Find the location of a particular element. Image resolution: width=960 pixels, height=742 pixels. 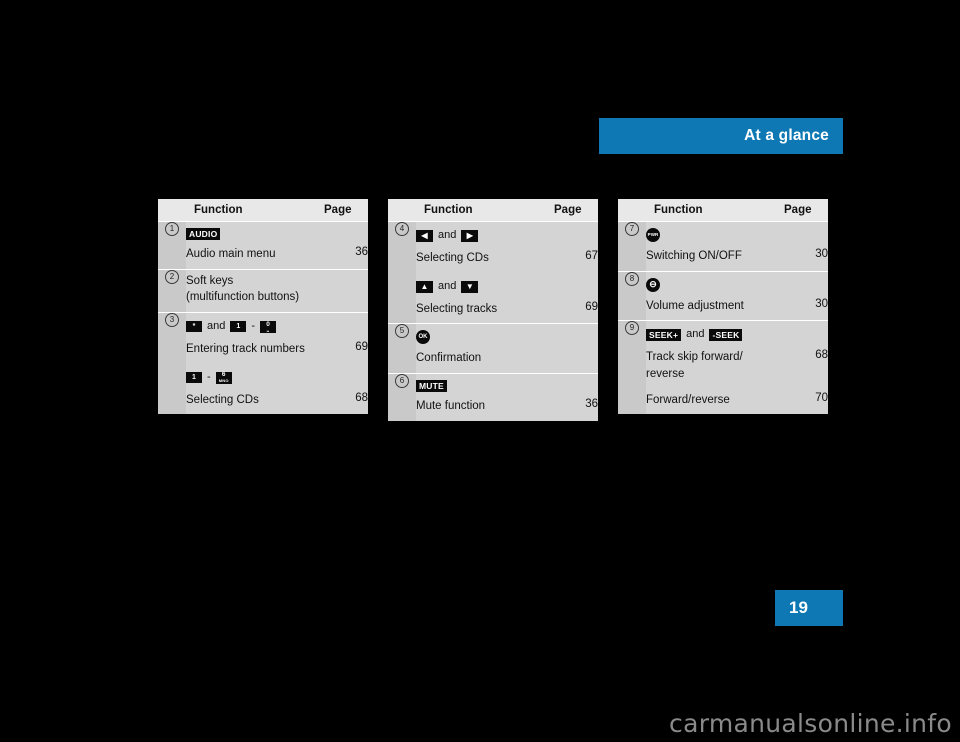

key-glyph-group: SEEK+ and -SEEK is located at coordinates (712, 335).